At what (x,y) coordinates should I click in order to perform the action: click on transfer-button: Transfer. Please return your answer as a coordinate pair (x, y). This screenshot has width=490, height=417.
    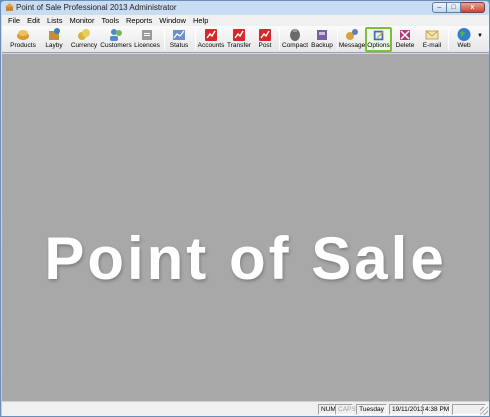
    Looking at the image, I should click on (239, 39).